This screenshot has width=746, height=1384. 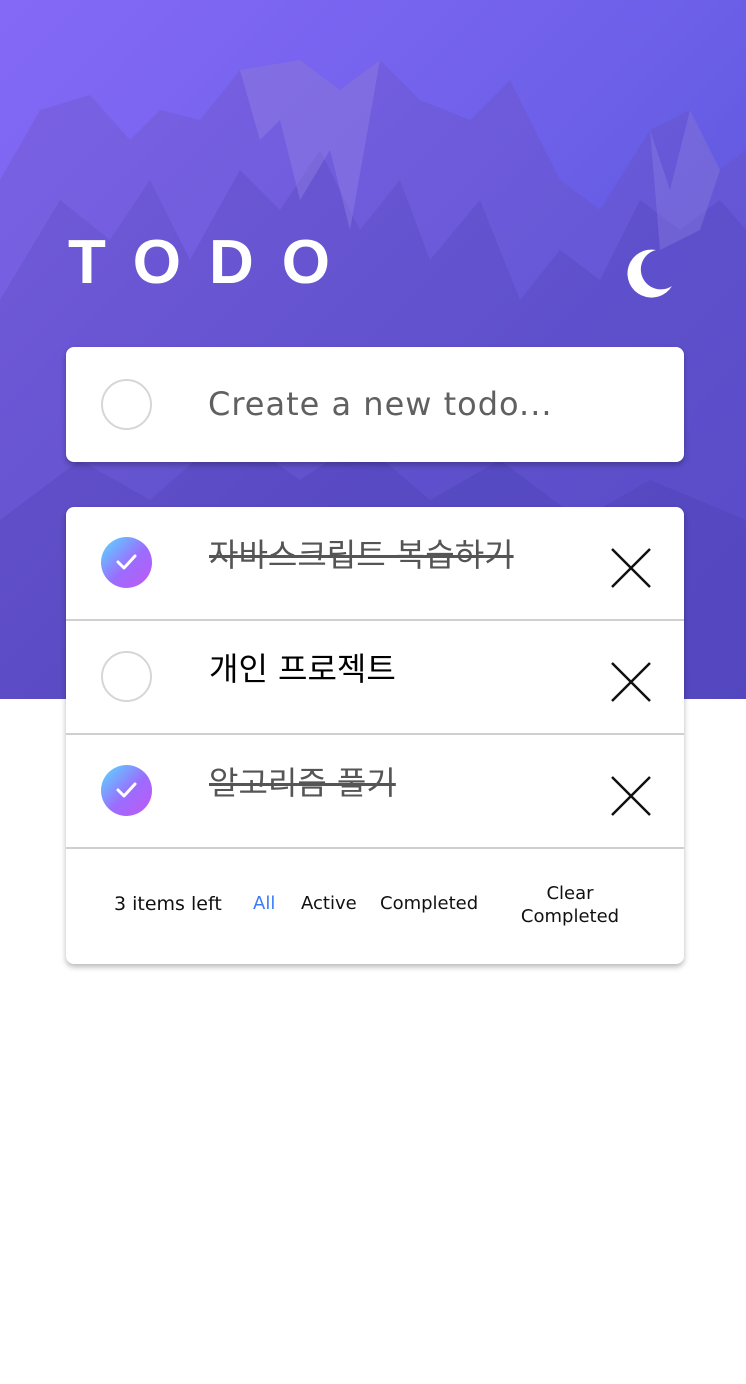 What do you see at coordinates (168, 904) in the screenshot?
I see `items-left-count: 3 items left` at bounding box center [168, 904].